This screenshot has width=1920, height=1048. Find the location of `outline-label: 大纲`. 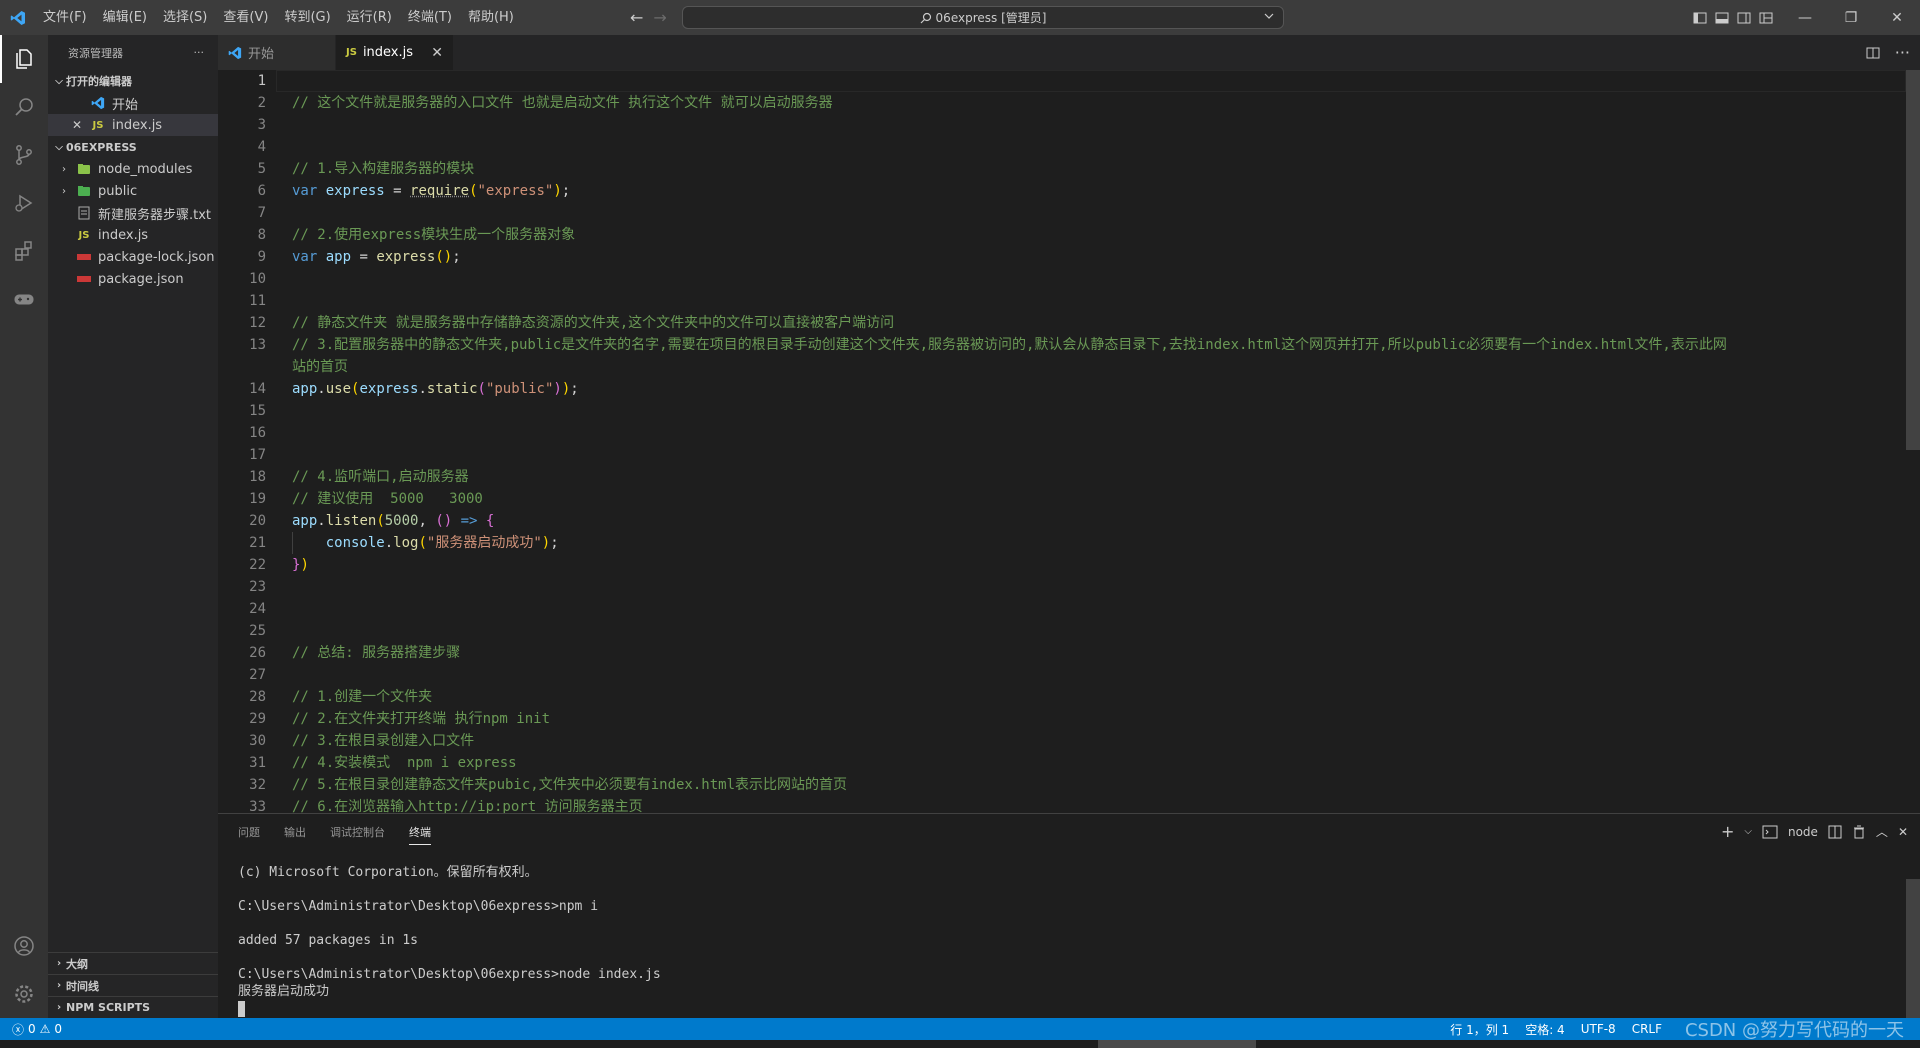

outline-label: 大纲 is located at coordinates (77, 964).